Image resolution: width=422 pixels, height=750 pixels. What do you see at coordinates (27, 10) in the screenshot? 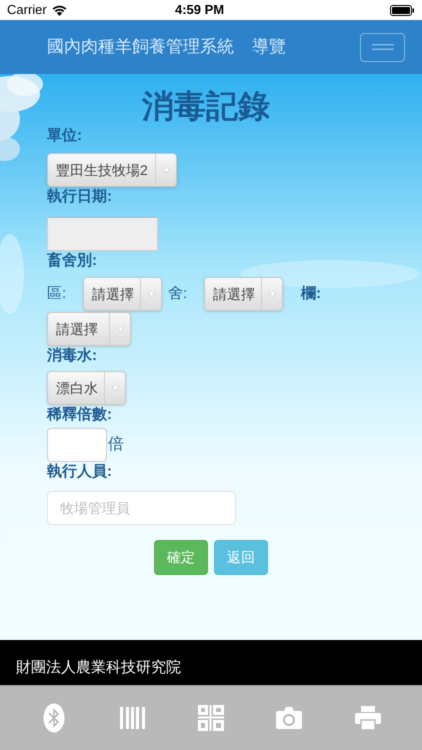
I see `carrier-label: Carrier` at bounding box center [27, 10].